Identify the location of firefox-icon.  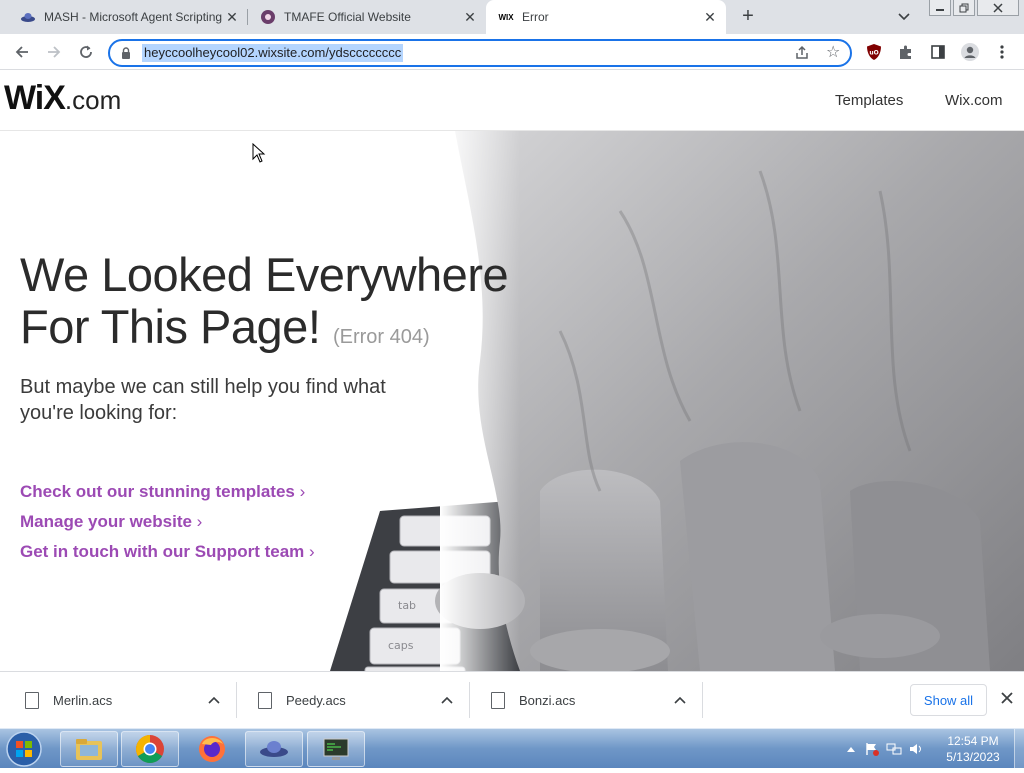
(212, 749).